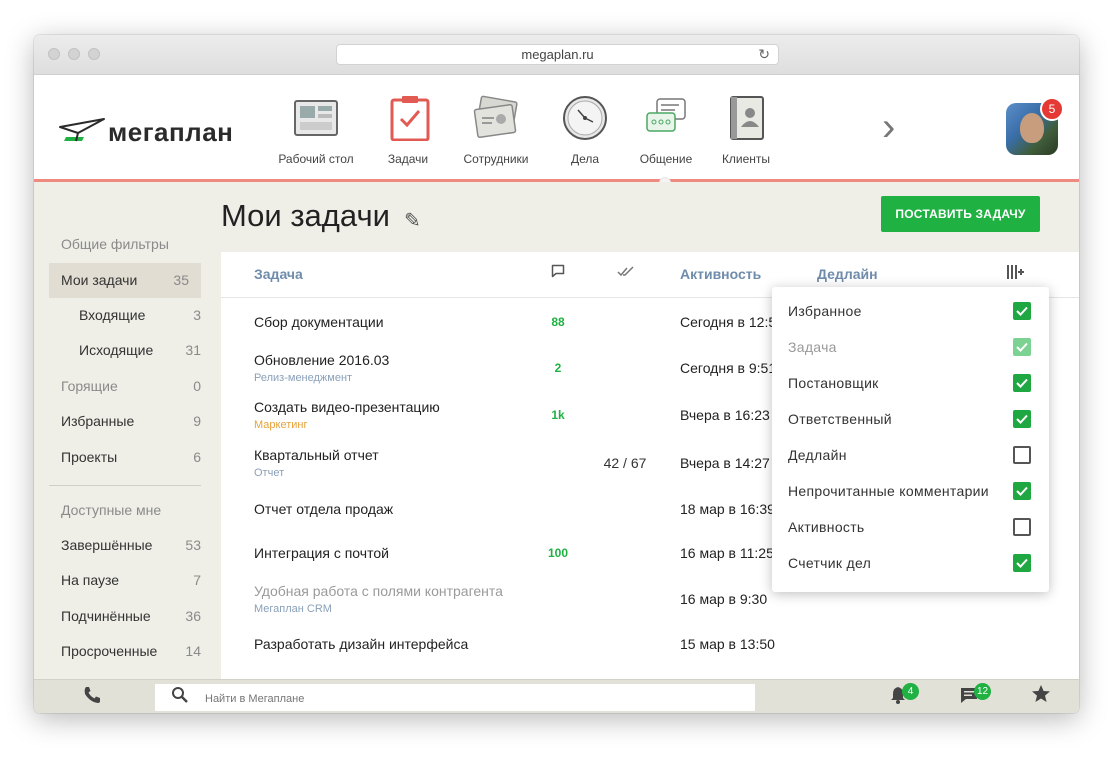 Image resolution: width=1116 pixels, height=780 pixels. Describe the element at coordinates (826, 527) in the screenshot. I see `menu-item-label: Активность` at that location.